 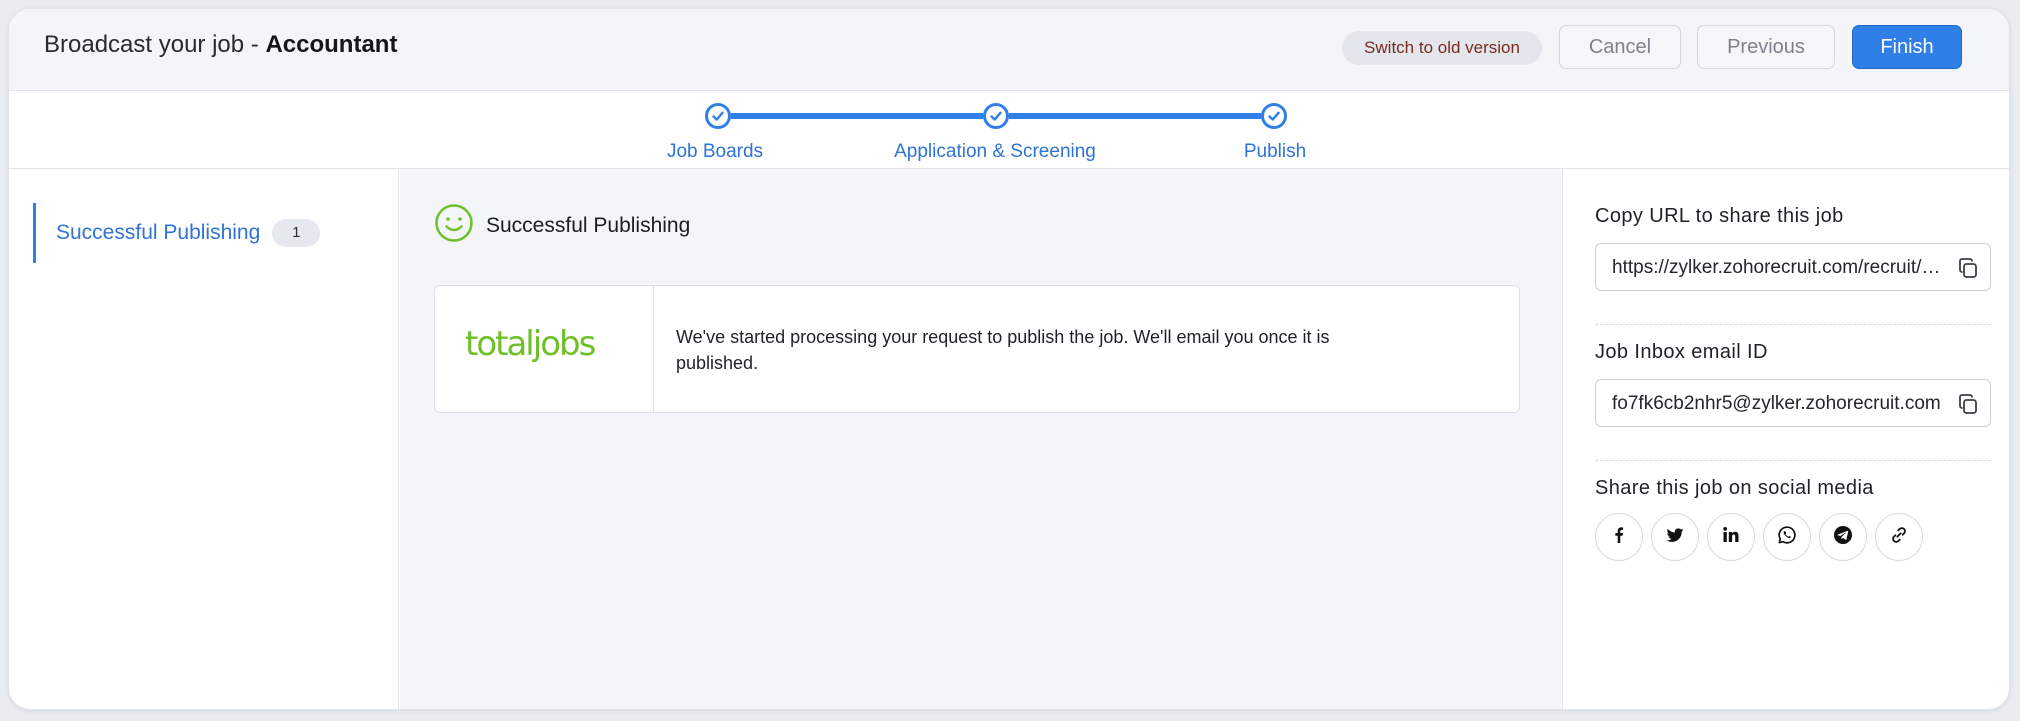 I want to click on sidebar: Successful Publishing 1, so click(x=204, y=439).